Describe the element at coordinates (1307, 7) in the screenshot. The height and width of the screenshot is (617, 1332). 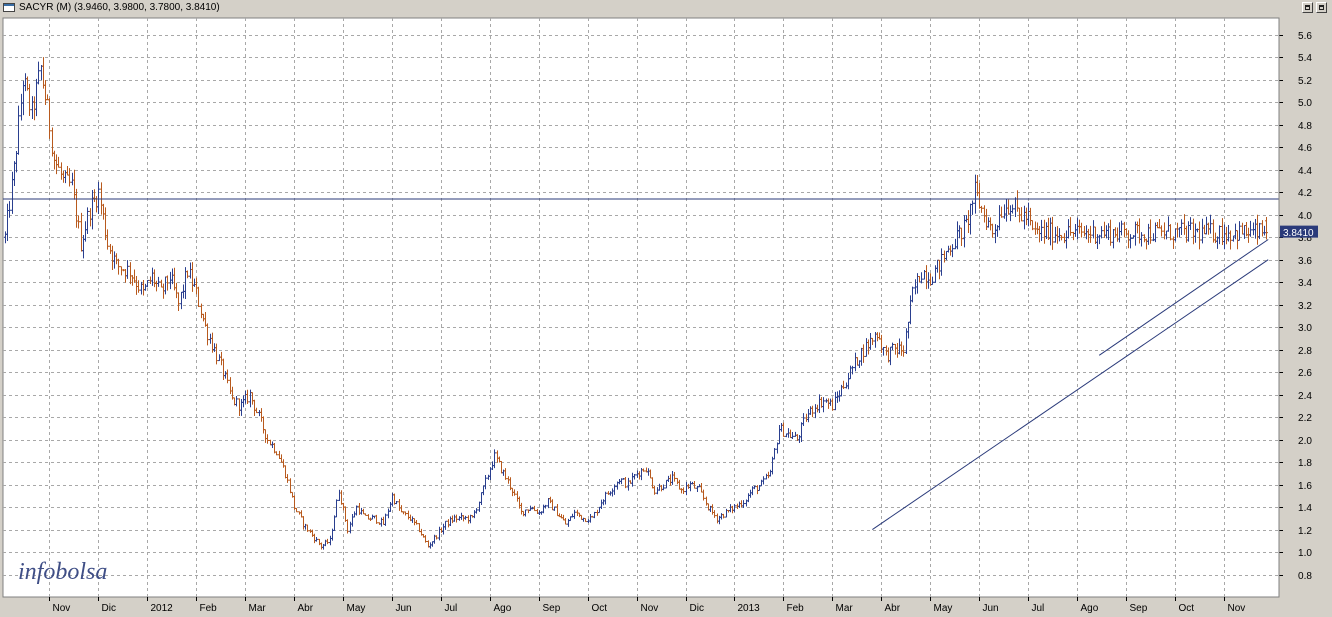
I see `restore-button` at that location.